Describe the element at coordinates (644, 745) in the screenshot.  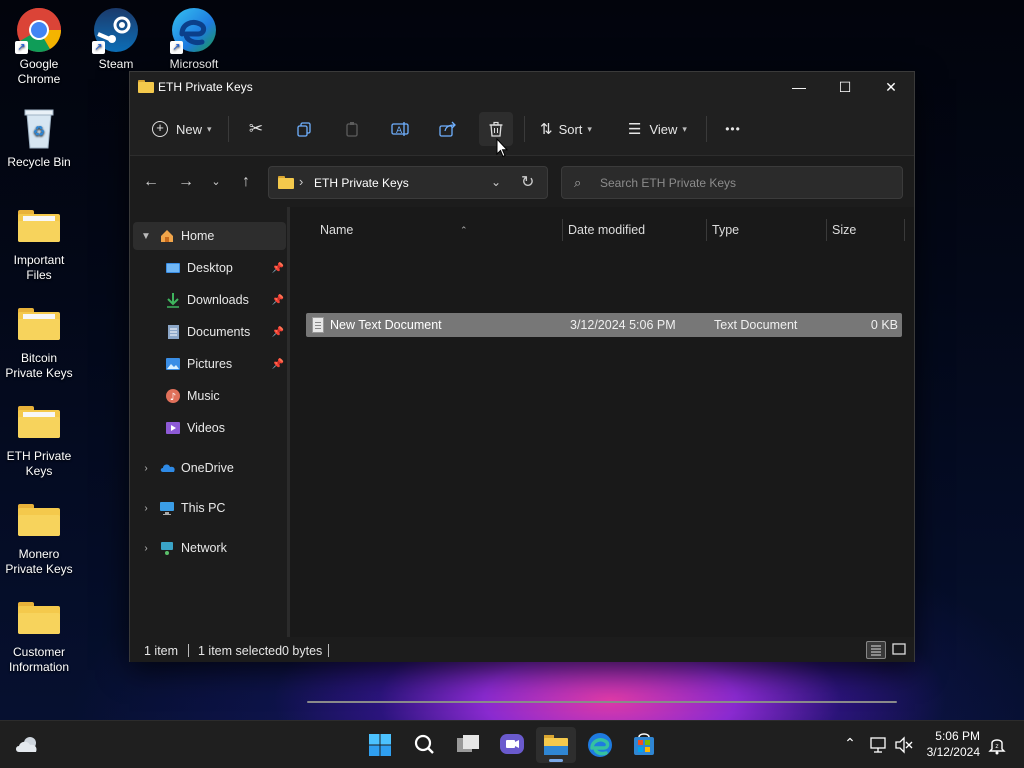
I see `store-taskbar-button` at that location.